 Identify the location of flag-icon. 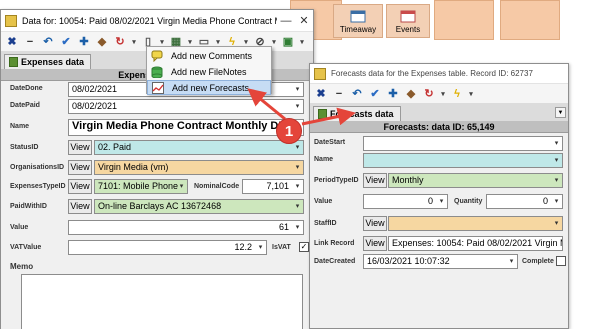
(13, 62).